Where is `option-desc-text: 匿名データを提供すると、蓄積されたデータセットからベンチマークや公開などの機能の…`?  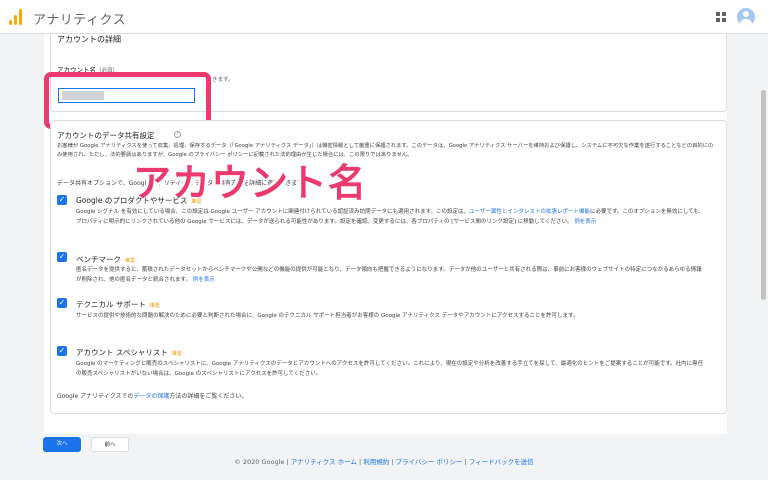 option-desc-text: 匿名データを提供すると、蓄積されたデータセットからベンチマークや公開などの機能の… is located at coordinates (389, 275).